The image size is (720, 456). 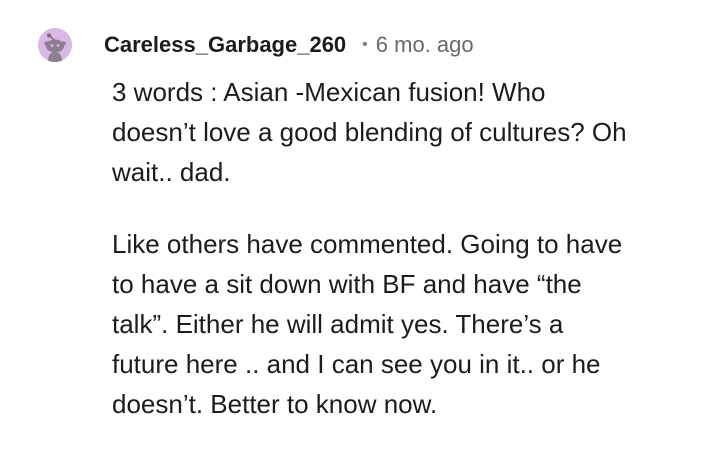 I want to click on comment-timestamp: 6 mo. ago, so click(x=425, y=45).